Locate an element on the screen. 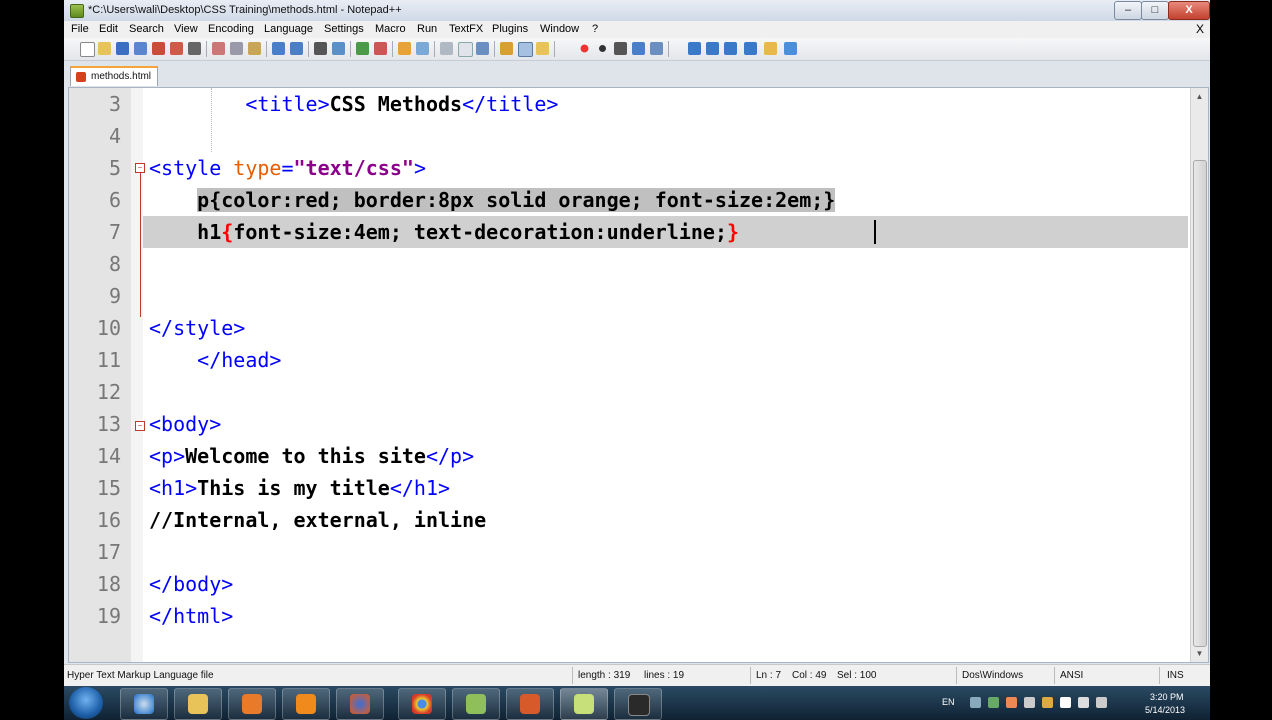 The image size is (1272, 720). taskbar-powerpoint is located at coordinates (530, 704).